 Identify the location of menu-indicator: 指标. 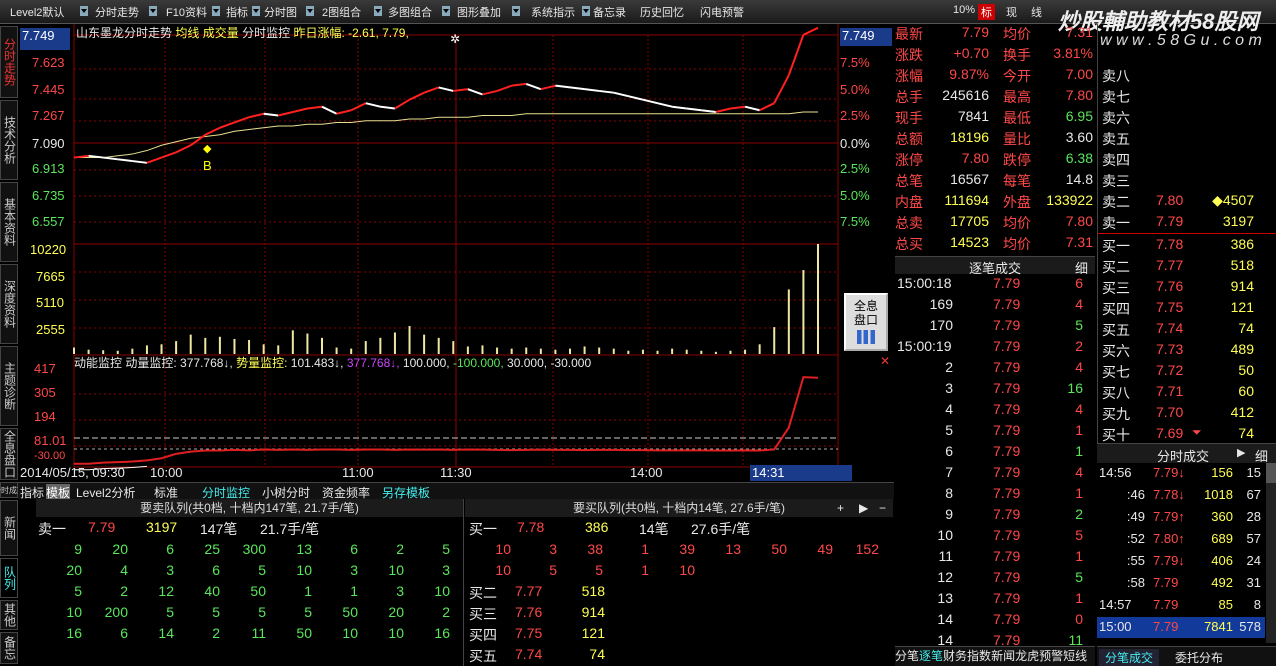
(237, 12).